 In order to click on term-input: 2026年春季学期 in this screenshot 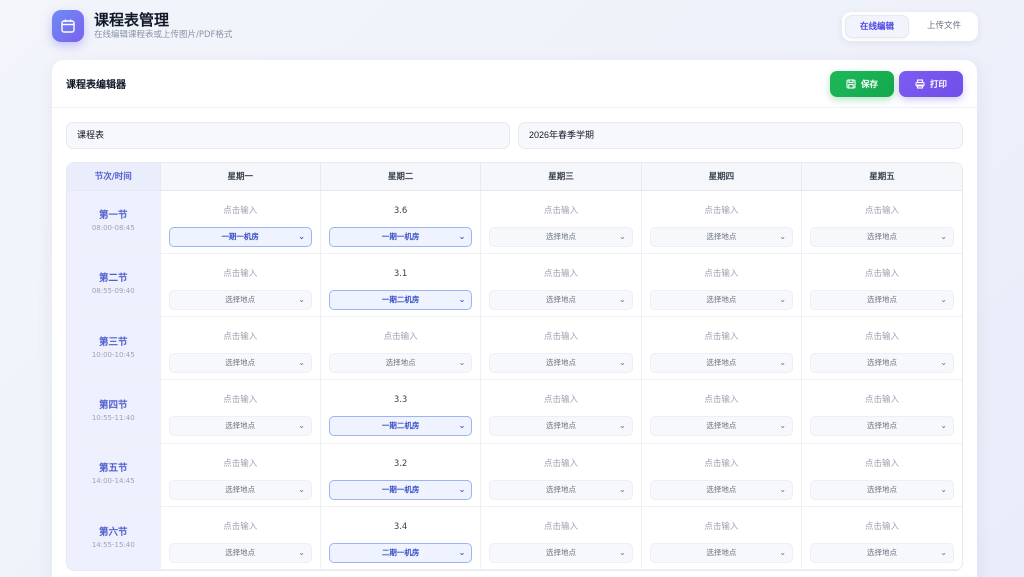, I will do `click(740, 135)`.